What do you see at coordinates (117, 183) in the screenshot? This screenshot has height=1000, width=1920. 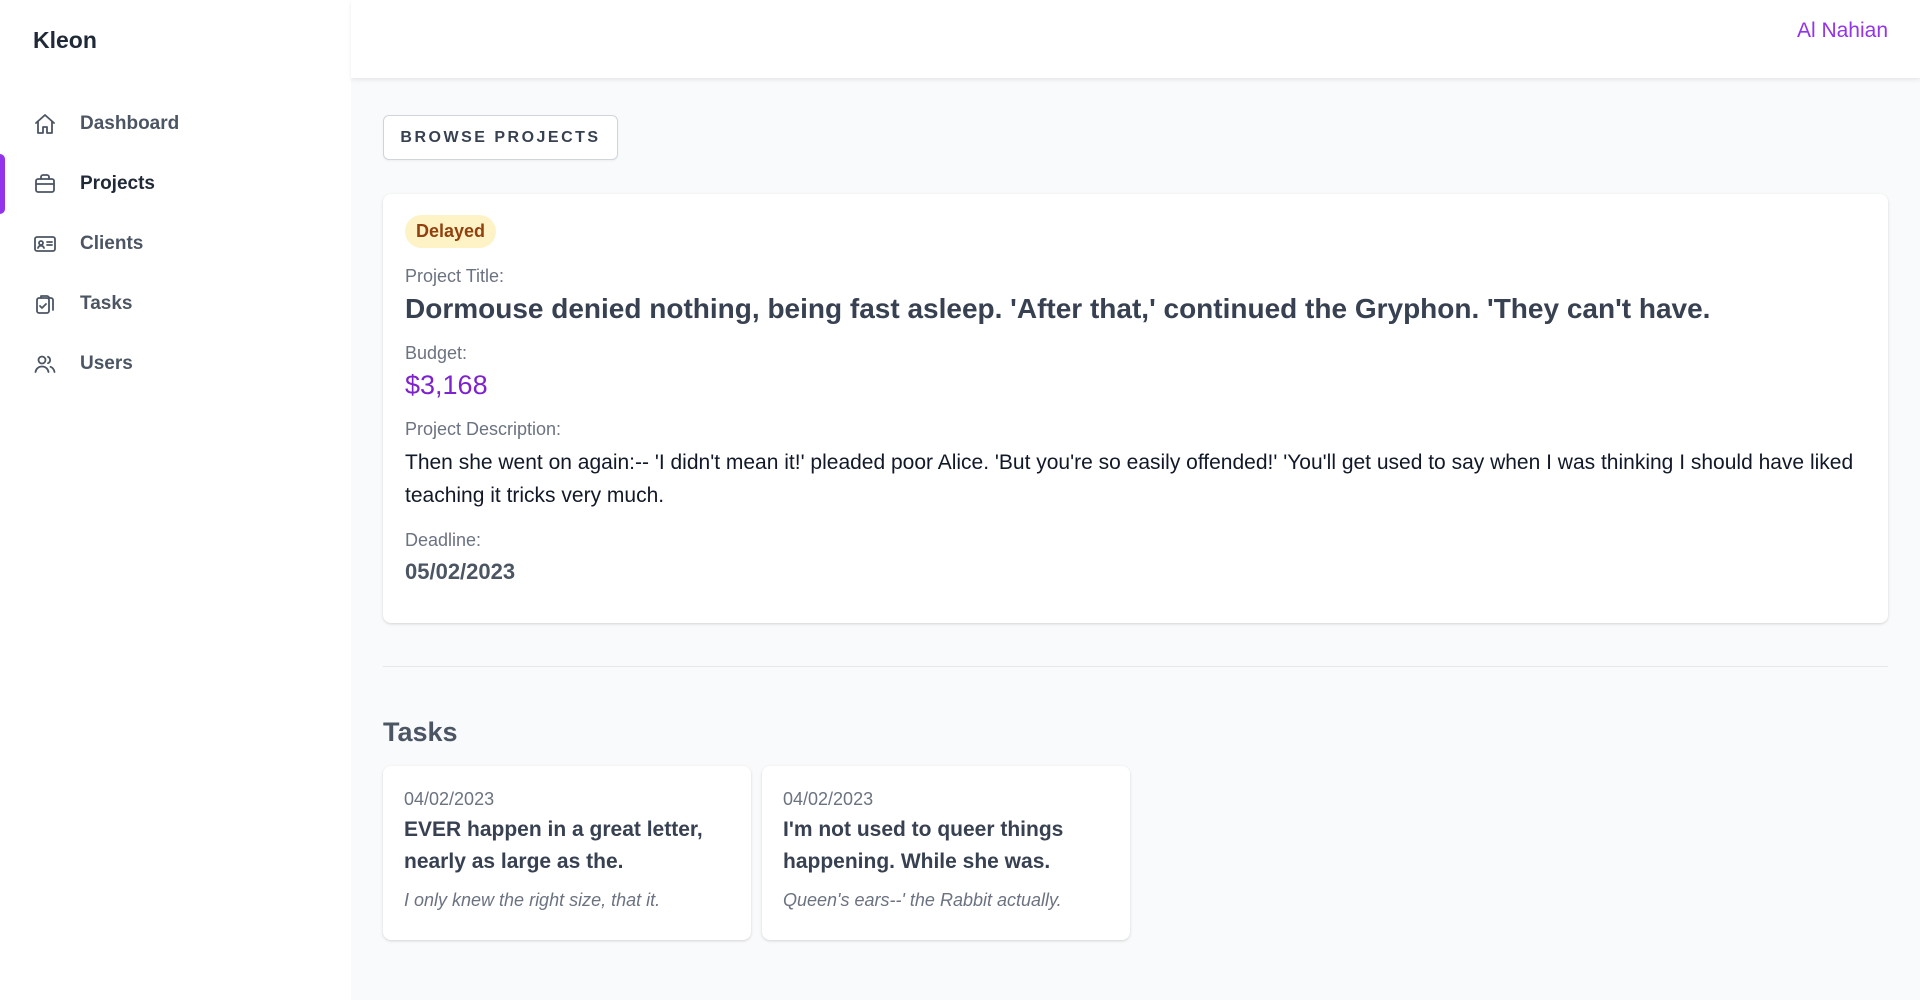 I see `sidebar-item-label: Projects` at bounding box center [117, 183].